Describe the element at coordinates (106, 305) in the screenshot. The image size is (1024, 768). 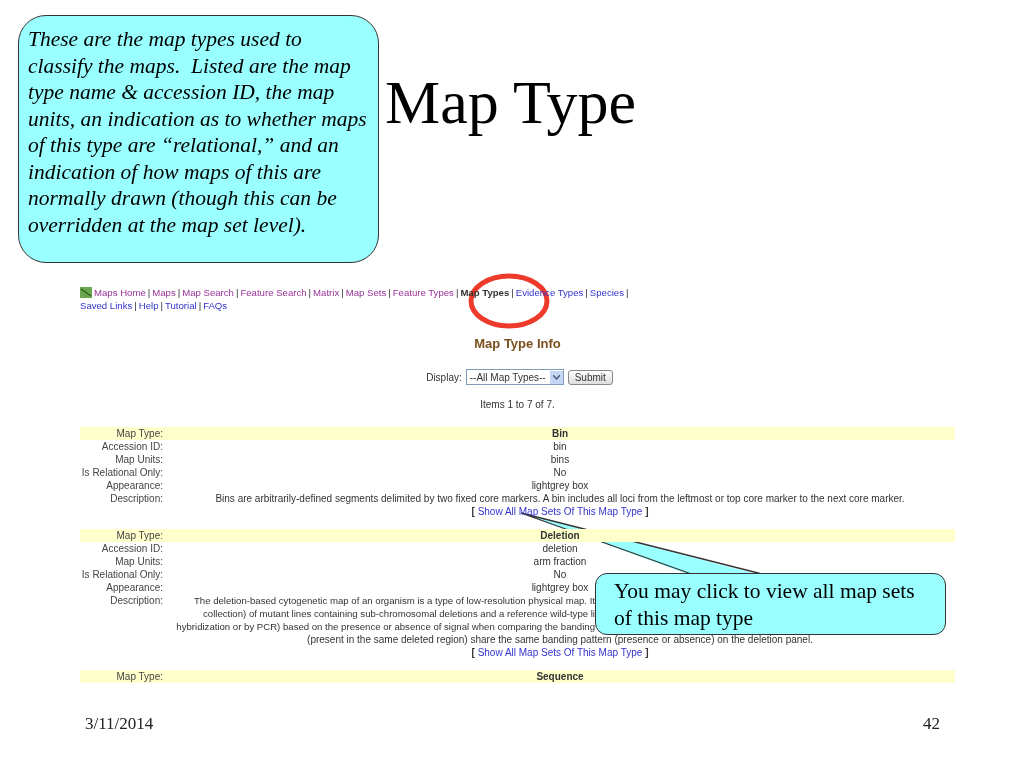
I see `nav-link: Saved Links` at that location.